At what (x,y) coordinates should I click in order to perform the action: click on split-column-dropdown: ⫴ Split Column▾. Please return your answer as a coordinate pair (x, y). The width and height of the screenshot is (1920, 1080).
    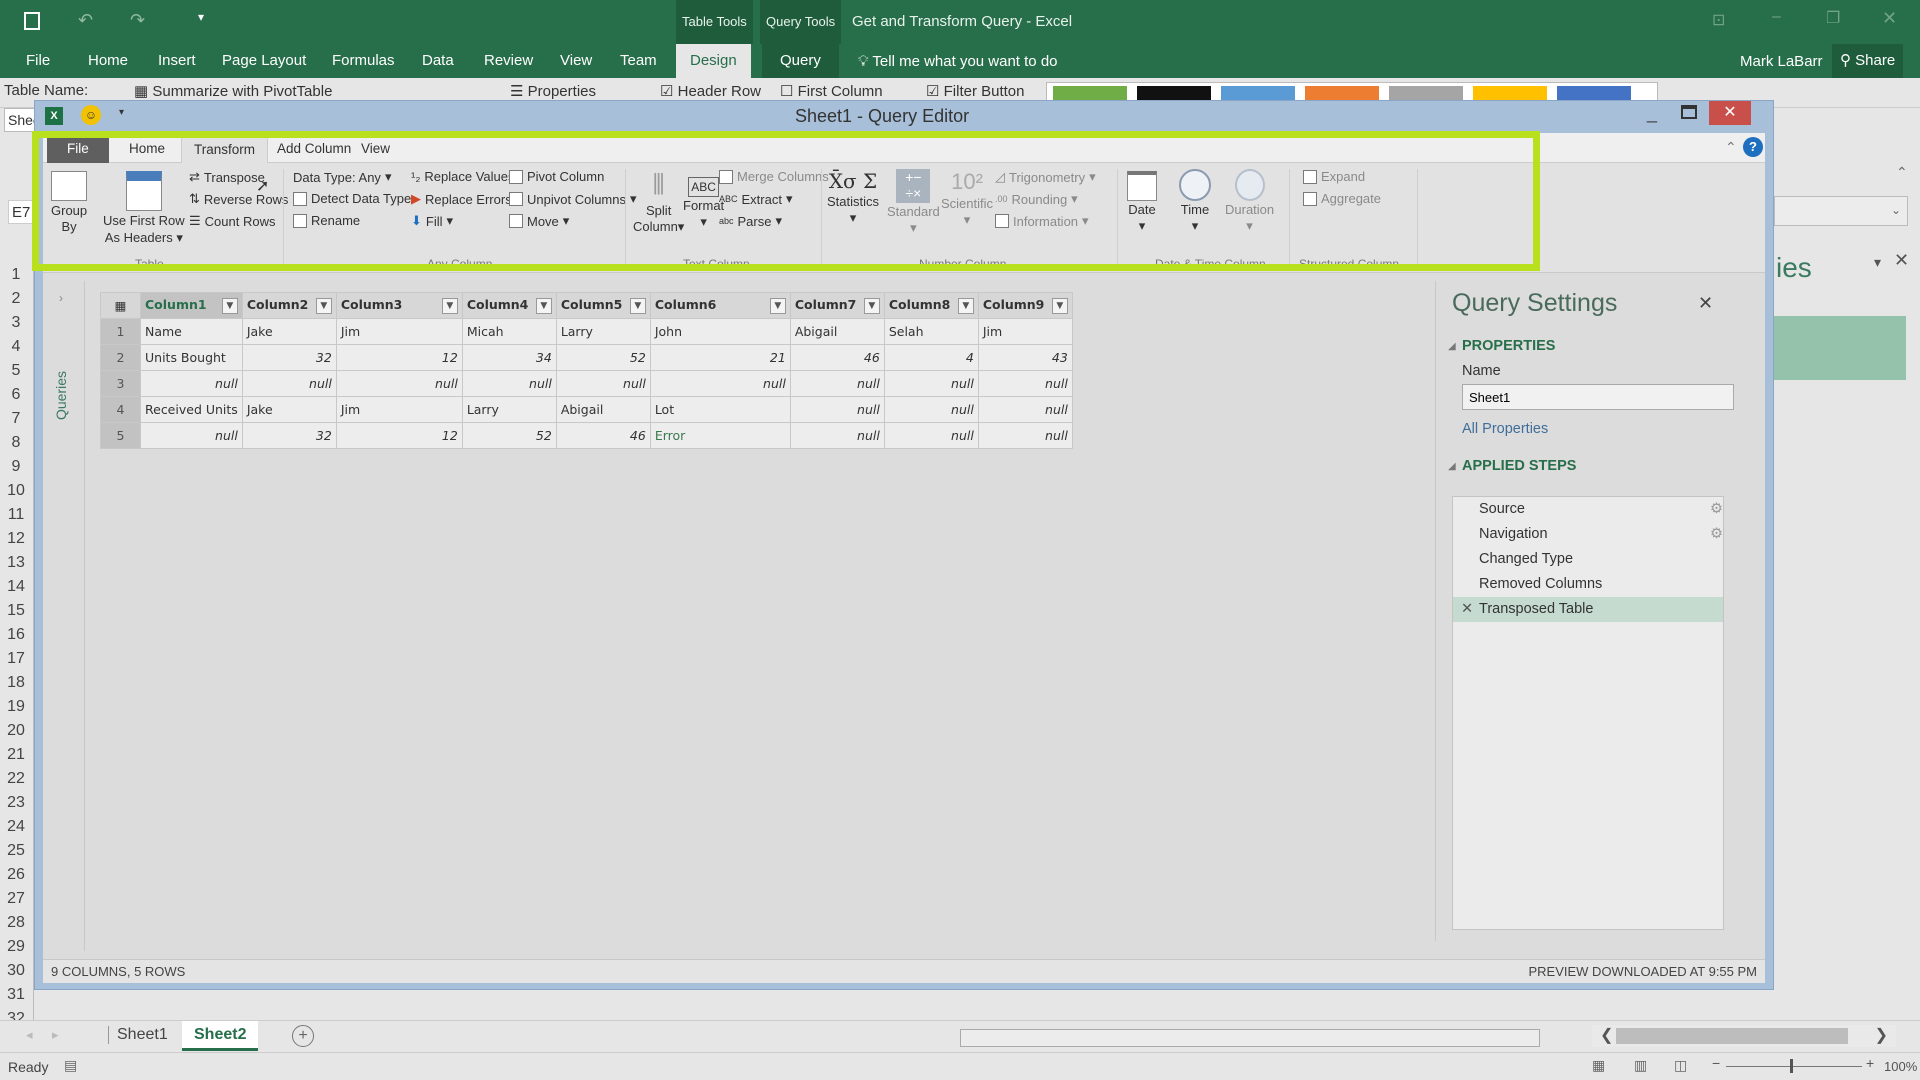
    Looking at the image, I should click on (658, 202).